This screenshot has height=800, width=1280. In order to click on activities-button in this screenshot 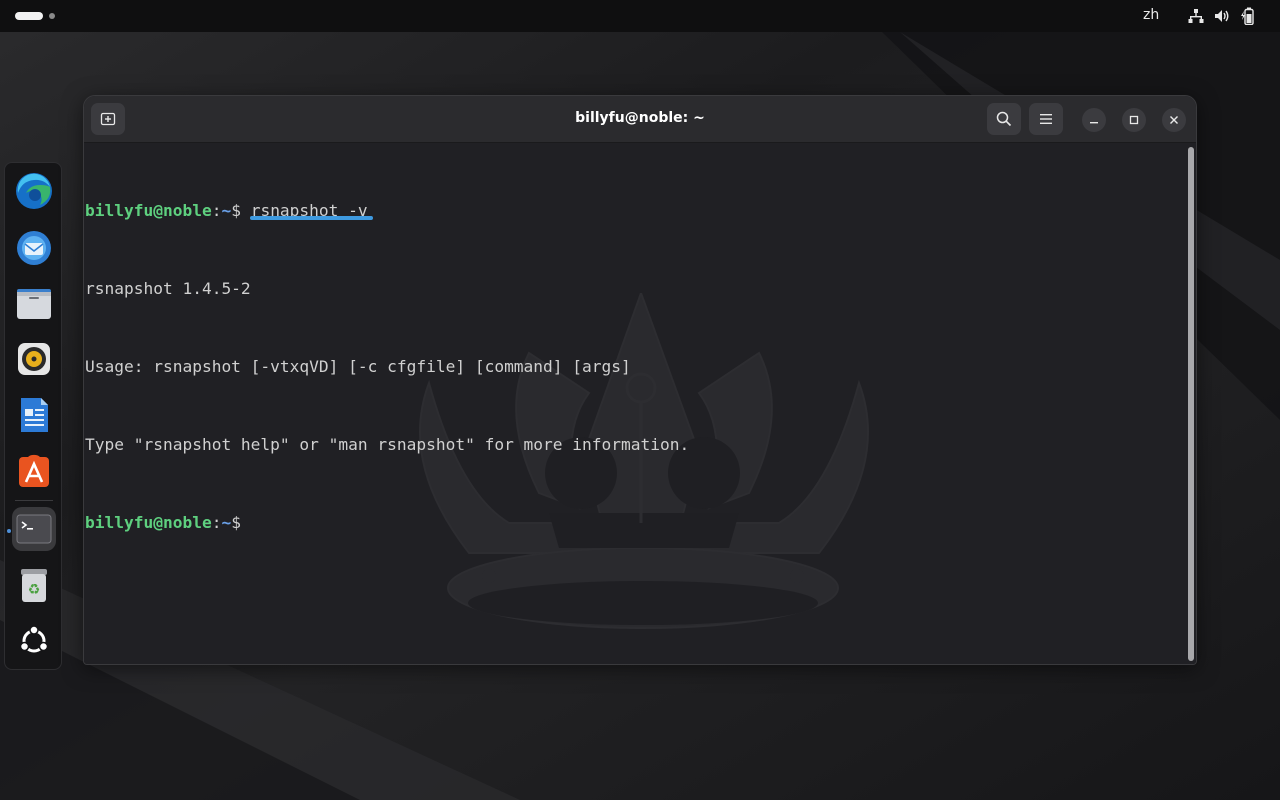, I will do `click(35, 16)`.